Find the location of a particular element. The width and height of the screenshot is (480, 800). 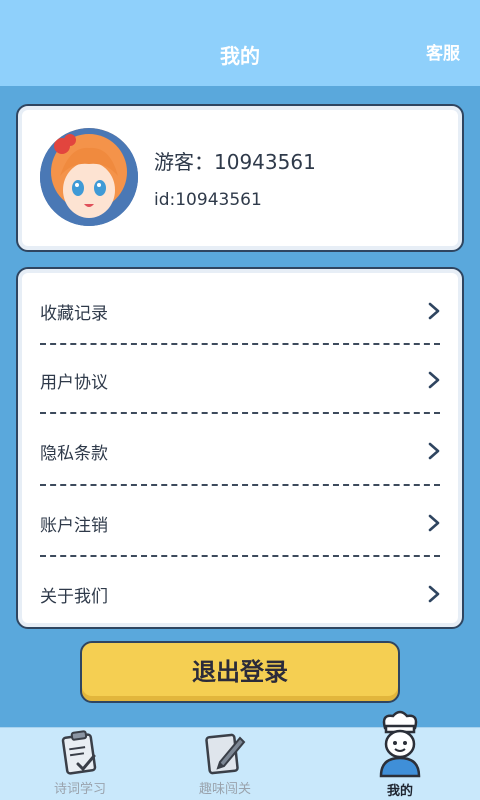

bottom-tab-bar: 诗词学习 趣味闯关 我的 is located at coordinates (240, 755).